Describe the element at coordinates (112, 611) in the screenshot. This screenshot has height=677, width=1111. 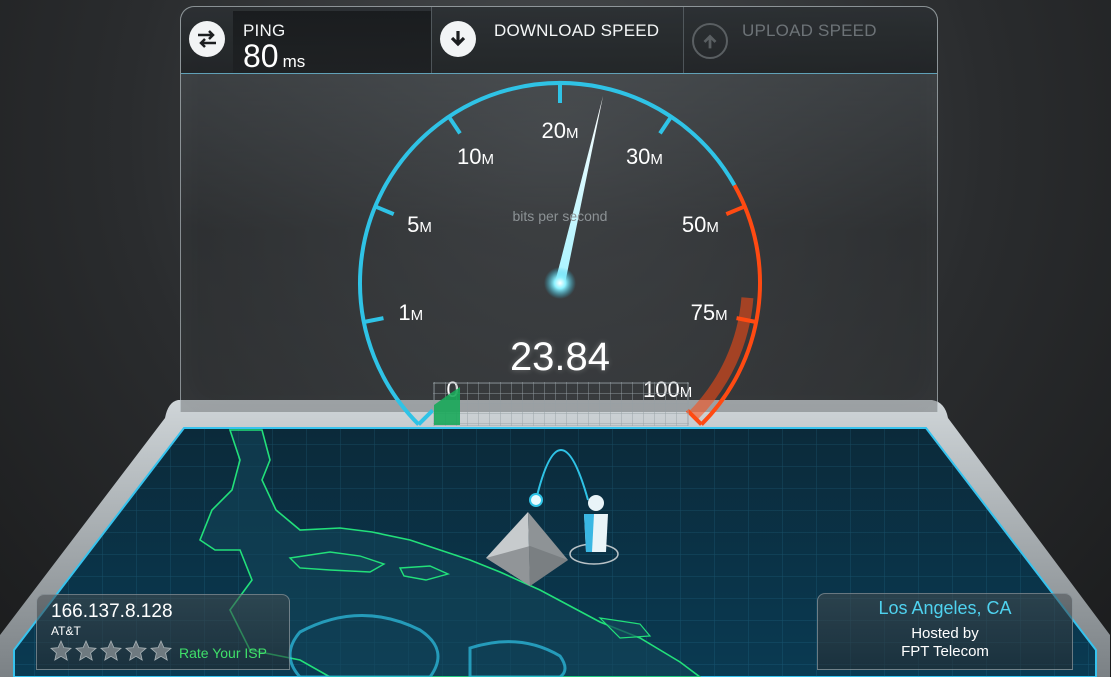
I see `ip-address: 166.137.8.128` at that location.